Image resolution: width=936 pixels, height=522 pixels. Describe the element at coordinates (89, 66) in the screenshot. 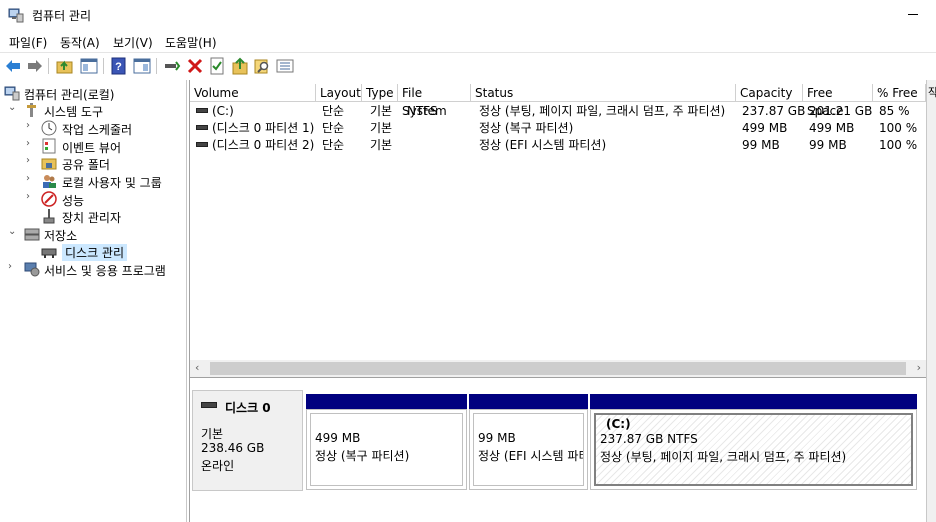

I see `show-hide-tree-icon` at that location.